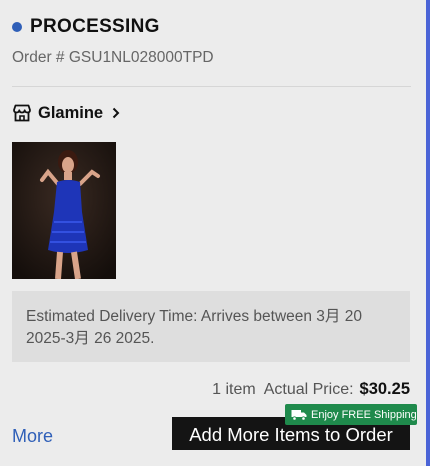  I want to click on status-label: PROCESSING, so click(95, 26).